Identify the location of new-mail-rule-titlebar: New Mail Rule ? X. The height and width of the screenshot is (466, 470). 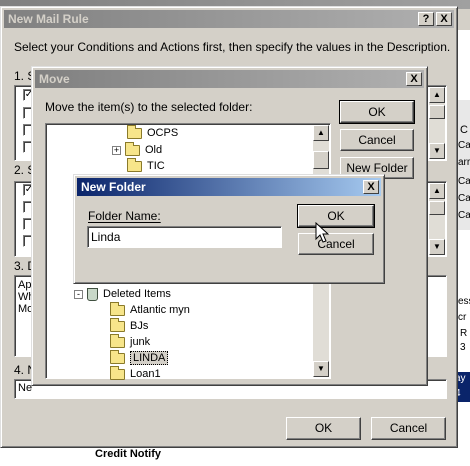
(229, 19).